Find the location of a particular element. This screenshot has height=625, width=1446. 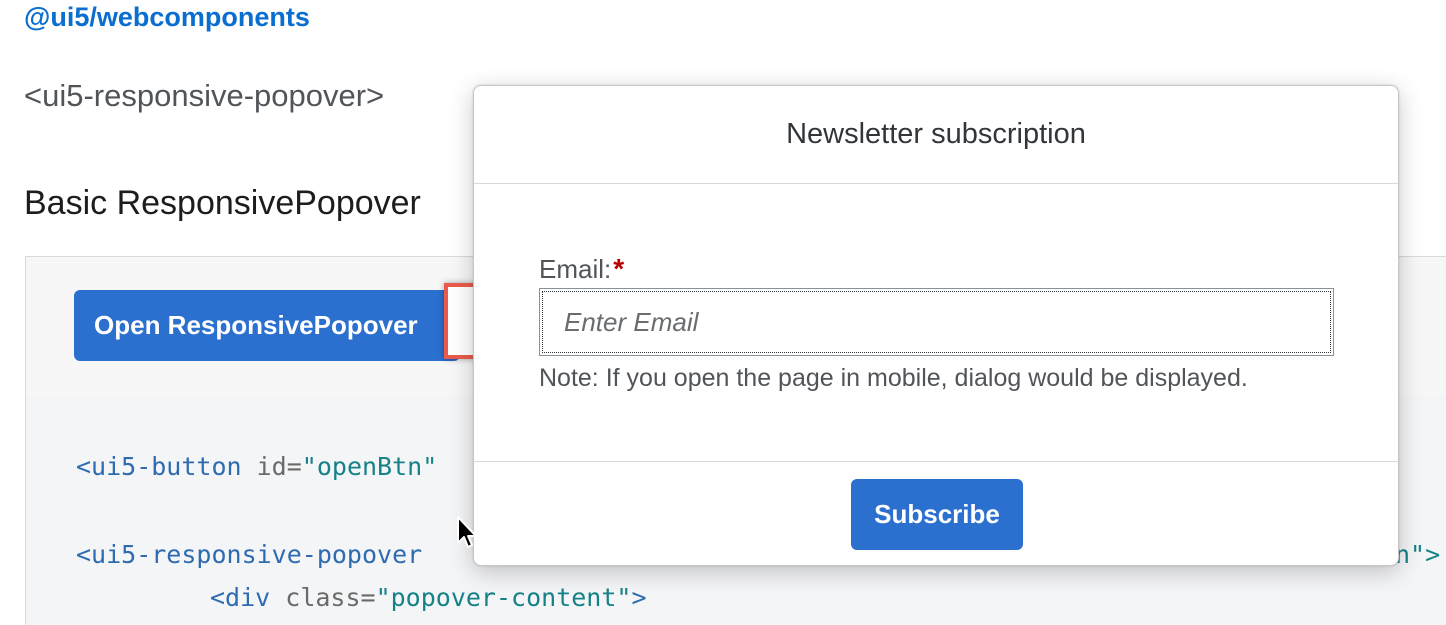

code-token: <ui5-button is located at coordinates (159, 466).